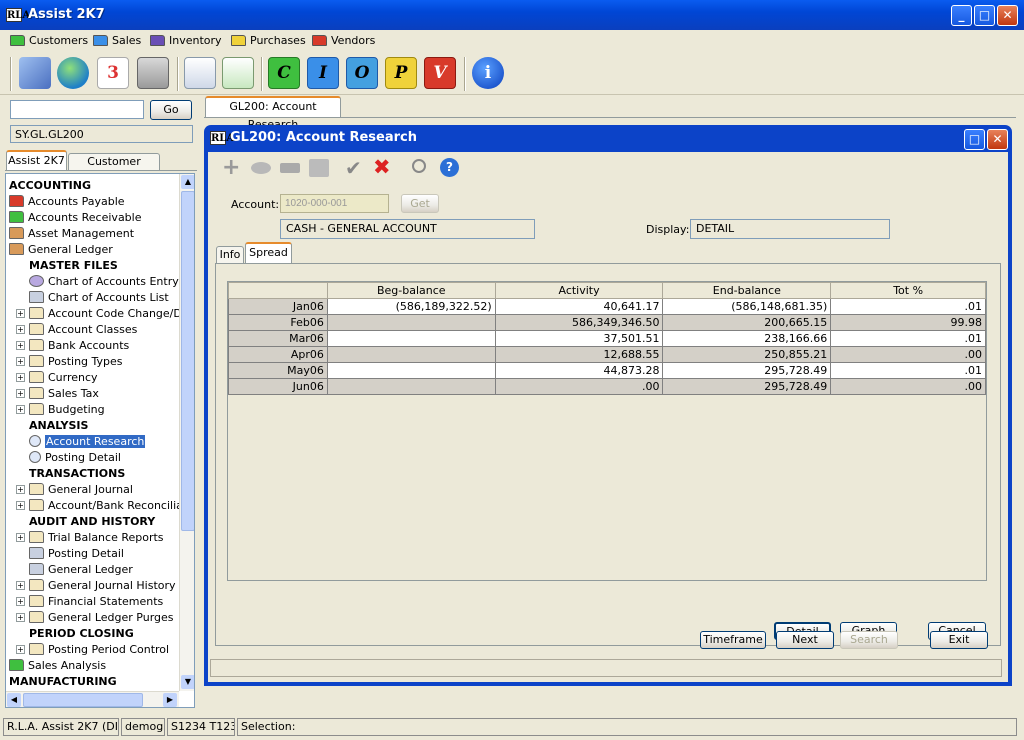 Image resolution: width=1024 pixels, height=740 pixels. I want to click on tree-item: Accounts Receivable, so click(75, 218).